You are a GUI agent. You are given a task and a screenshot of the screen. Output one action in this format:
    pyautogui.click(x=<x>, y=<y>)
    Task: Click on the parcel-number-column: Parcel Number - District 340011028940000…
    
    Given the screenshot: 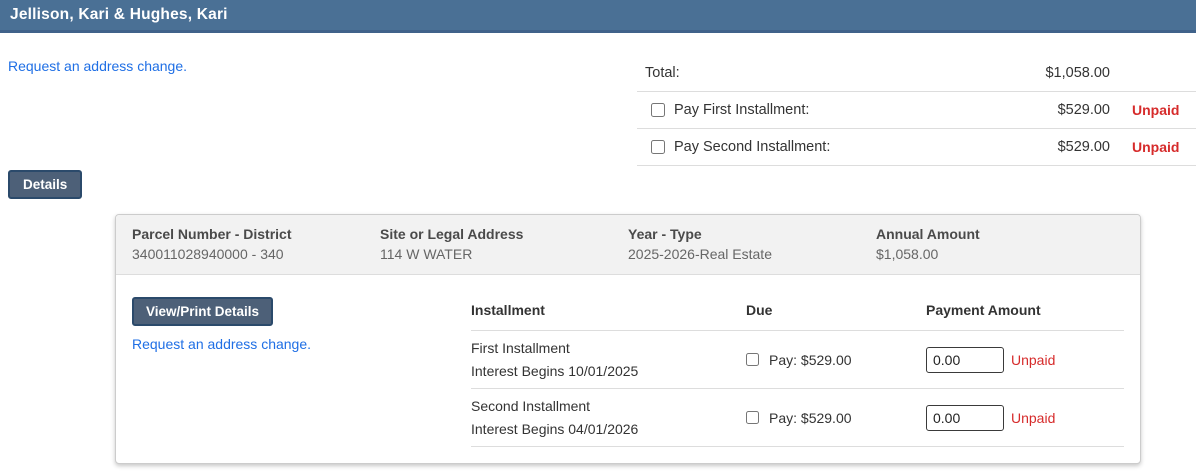 What is the action you would take?
    pyautogui.click(x=256, y=244)
    